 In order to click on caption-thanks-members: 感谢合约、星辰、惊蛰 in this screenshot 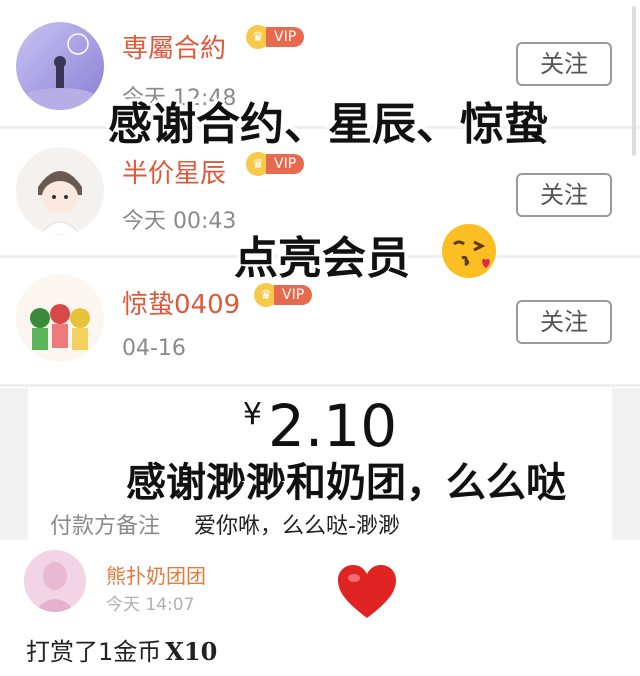, I will do `click(328, 124)`.